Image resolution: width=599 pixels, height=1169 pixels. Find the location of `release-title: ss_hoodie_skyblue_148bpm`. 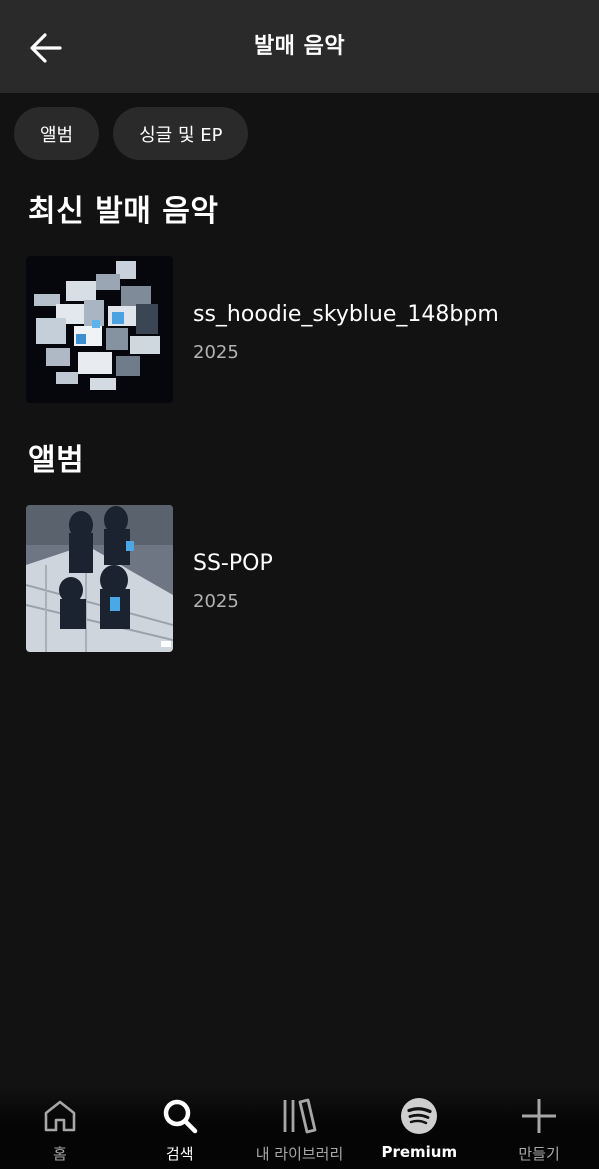

release-title: ss_hoodie_skyblue_148bpm is located at coordinates (346, 314).